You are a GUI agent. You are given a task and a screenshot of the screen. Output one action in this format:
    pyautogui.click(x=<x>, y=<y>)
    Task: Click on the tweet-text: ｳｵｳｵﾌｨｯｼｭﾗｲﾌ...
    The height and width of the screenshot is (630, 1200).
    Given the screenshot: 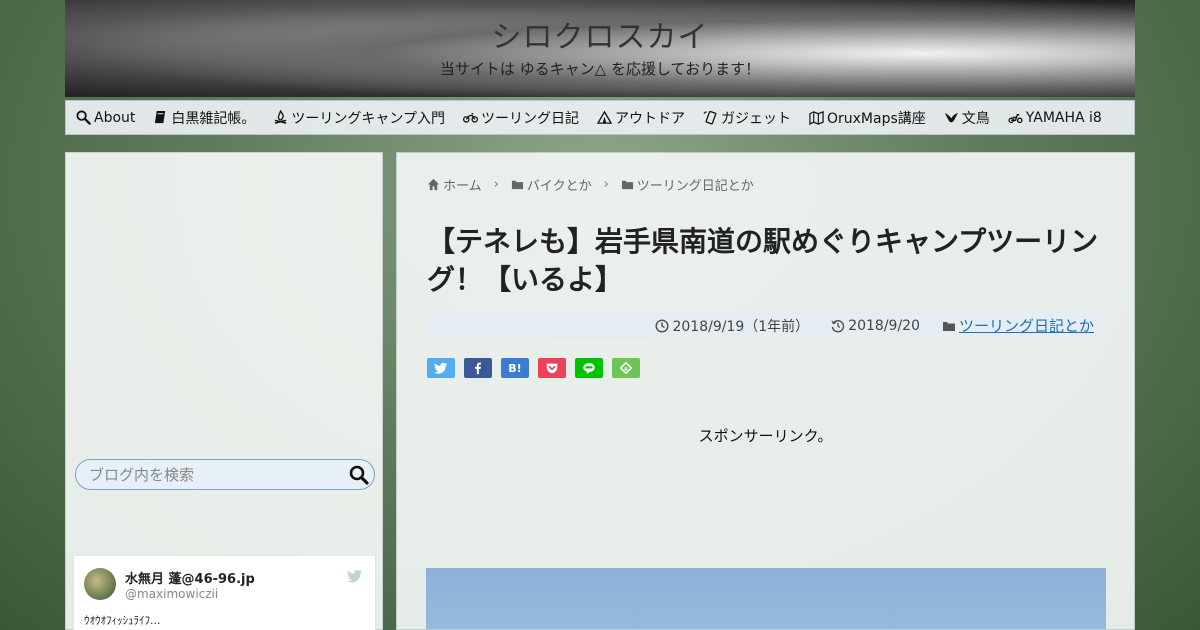 What is the action you would take?
    pyautogui.click(x=122, y=620)
    